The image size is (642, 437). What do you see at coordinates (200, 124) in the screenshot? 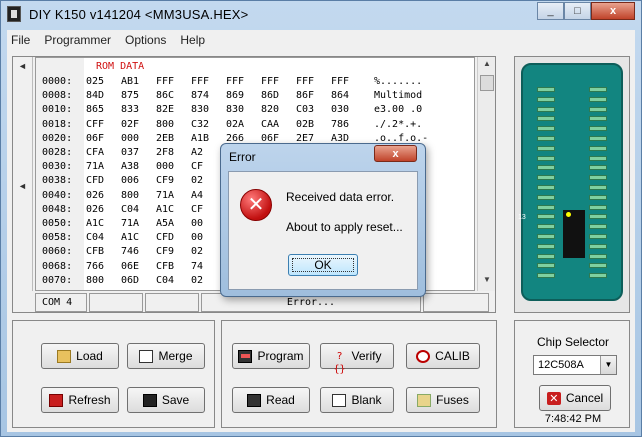
I see `hex-cell: C32` at bounding box center [200, 124].